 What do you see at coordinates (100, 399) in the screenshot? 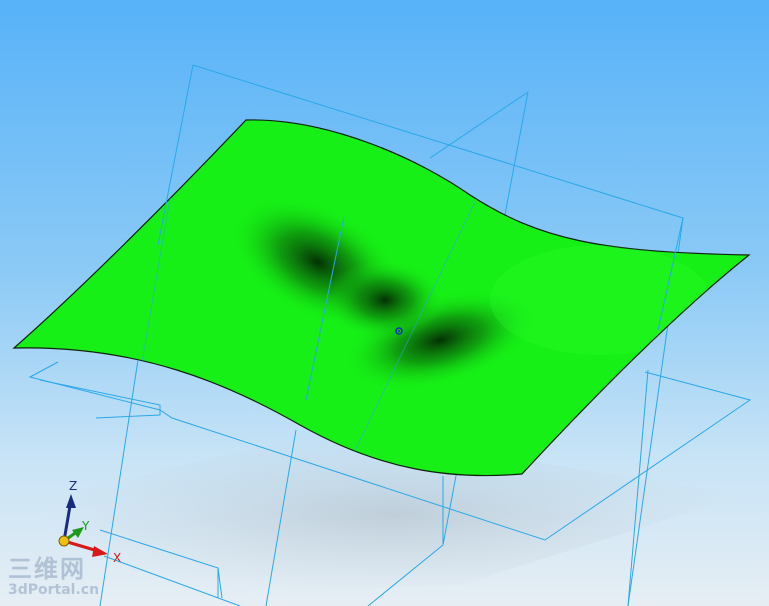
I see `top-plane-left-notch` at bounding box center [100, 399].